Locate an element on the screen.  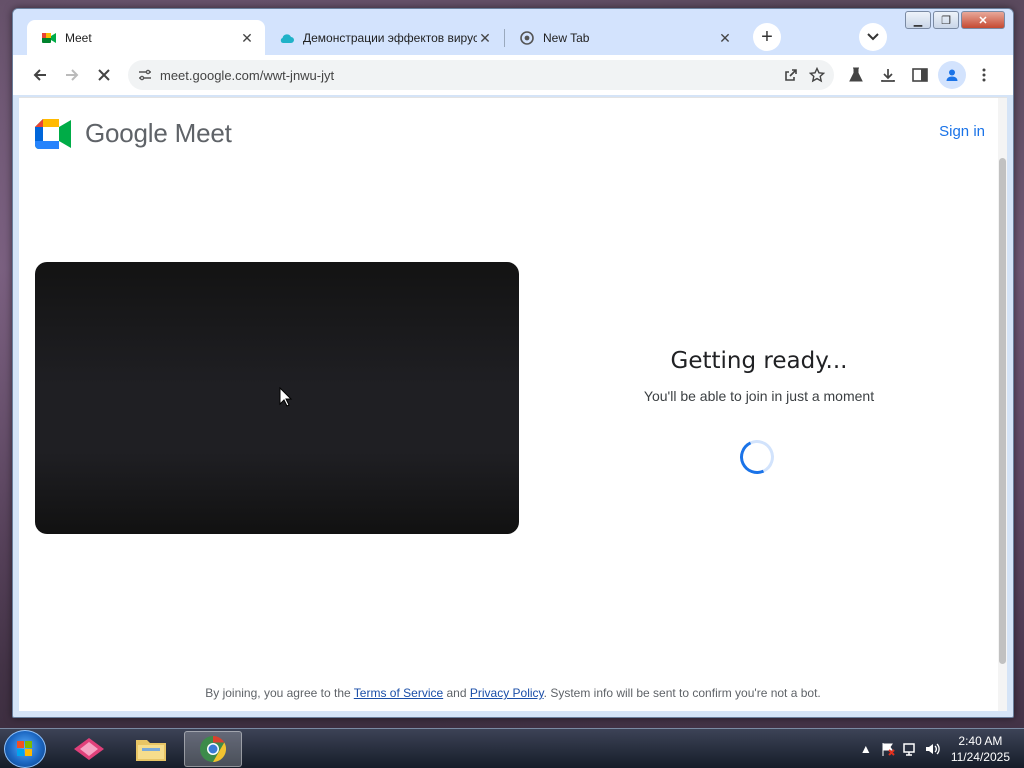
plus-icon: + is located at coordinates (767, 36).